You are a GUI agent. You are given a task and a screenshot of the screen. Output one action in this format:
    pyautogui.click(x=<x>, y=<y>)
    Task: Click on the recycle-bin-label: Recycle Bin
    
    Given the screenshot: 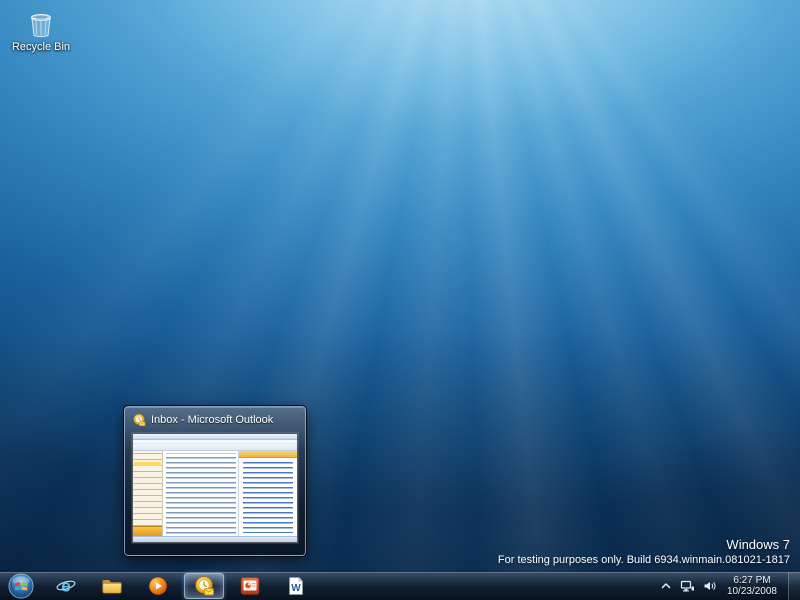 What is the action you would take?
    pyautogui.click(x=41, y=47)
    